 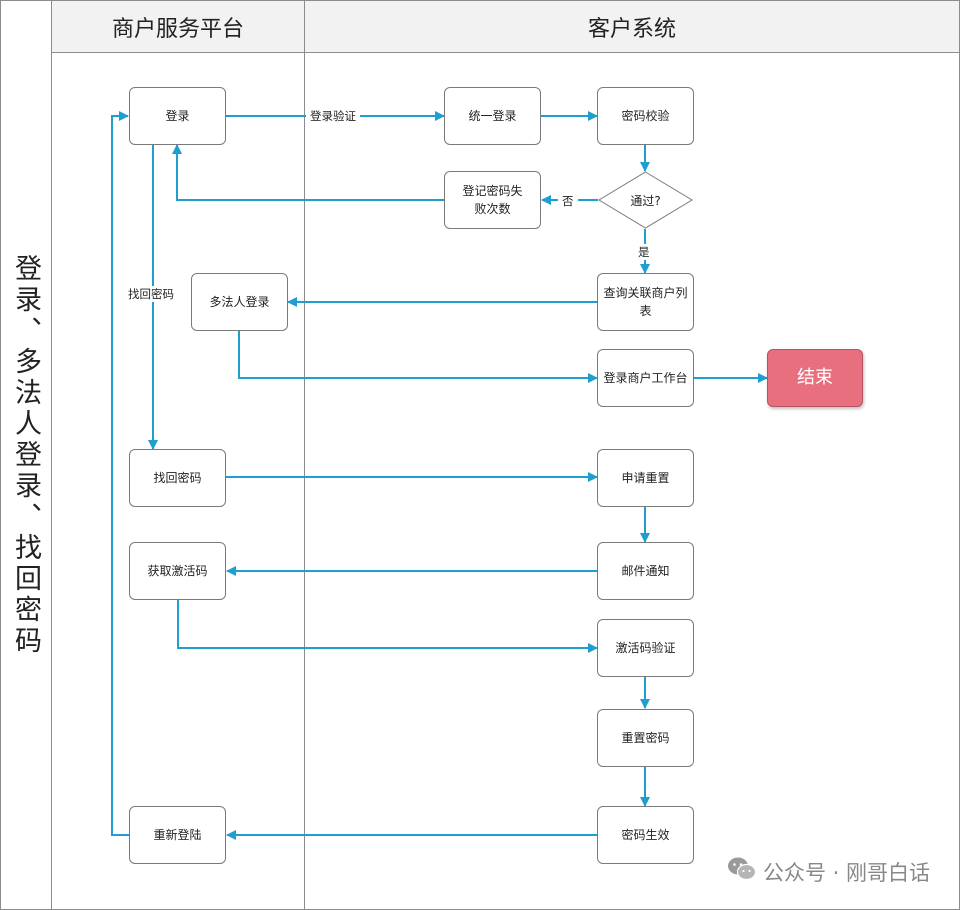 I want to click on node-find-pwd: 找回密码, so click(x=177, y=478).